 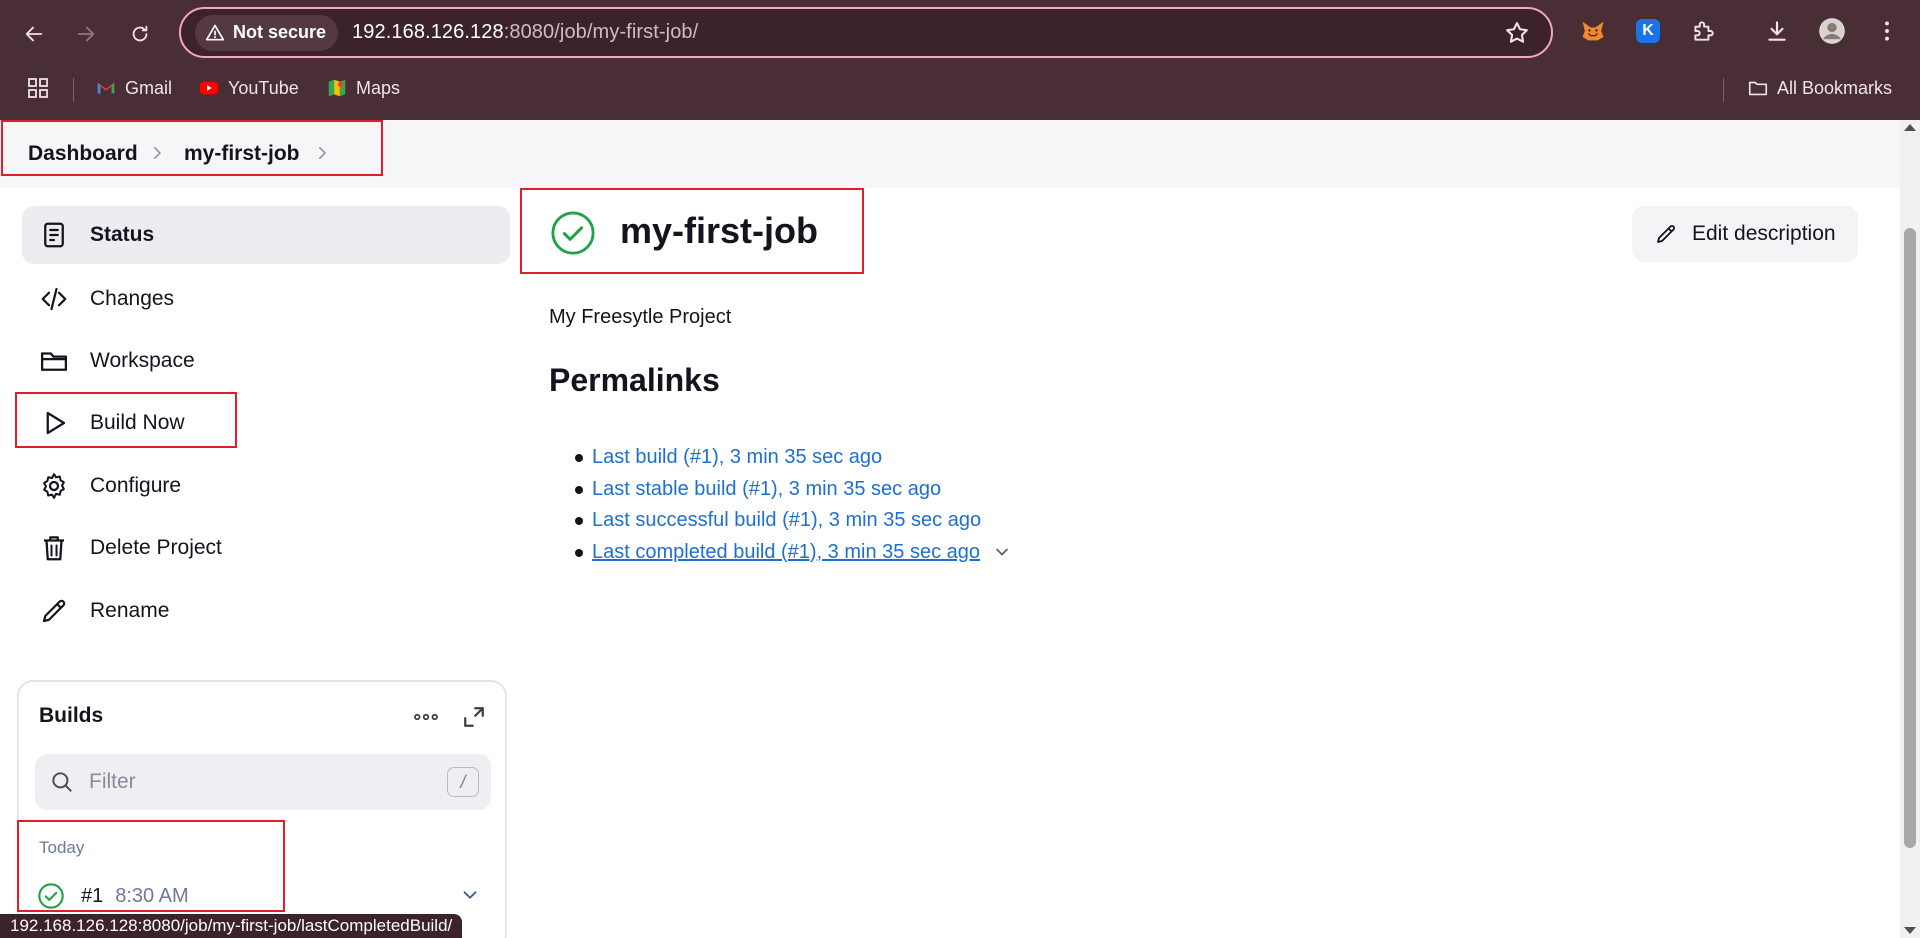 I want to click on bookmark-gmail: Gmail, so click(x=133, y=88).